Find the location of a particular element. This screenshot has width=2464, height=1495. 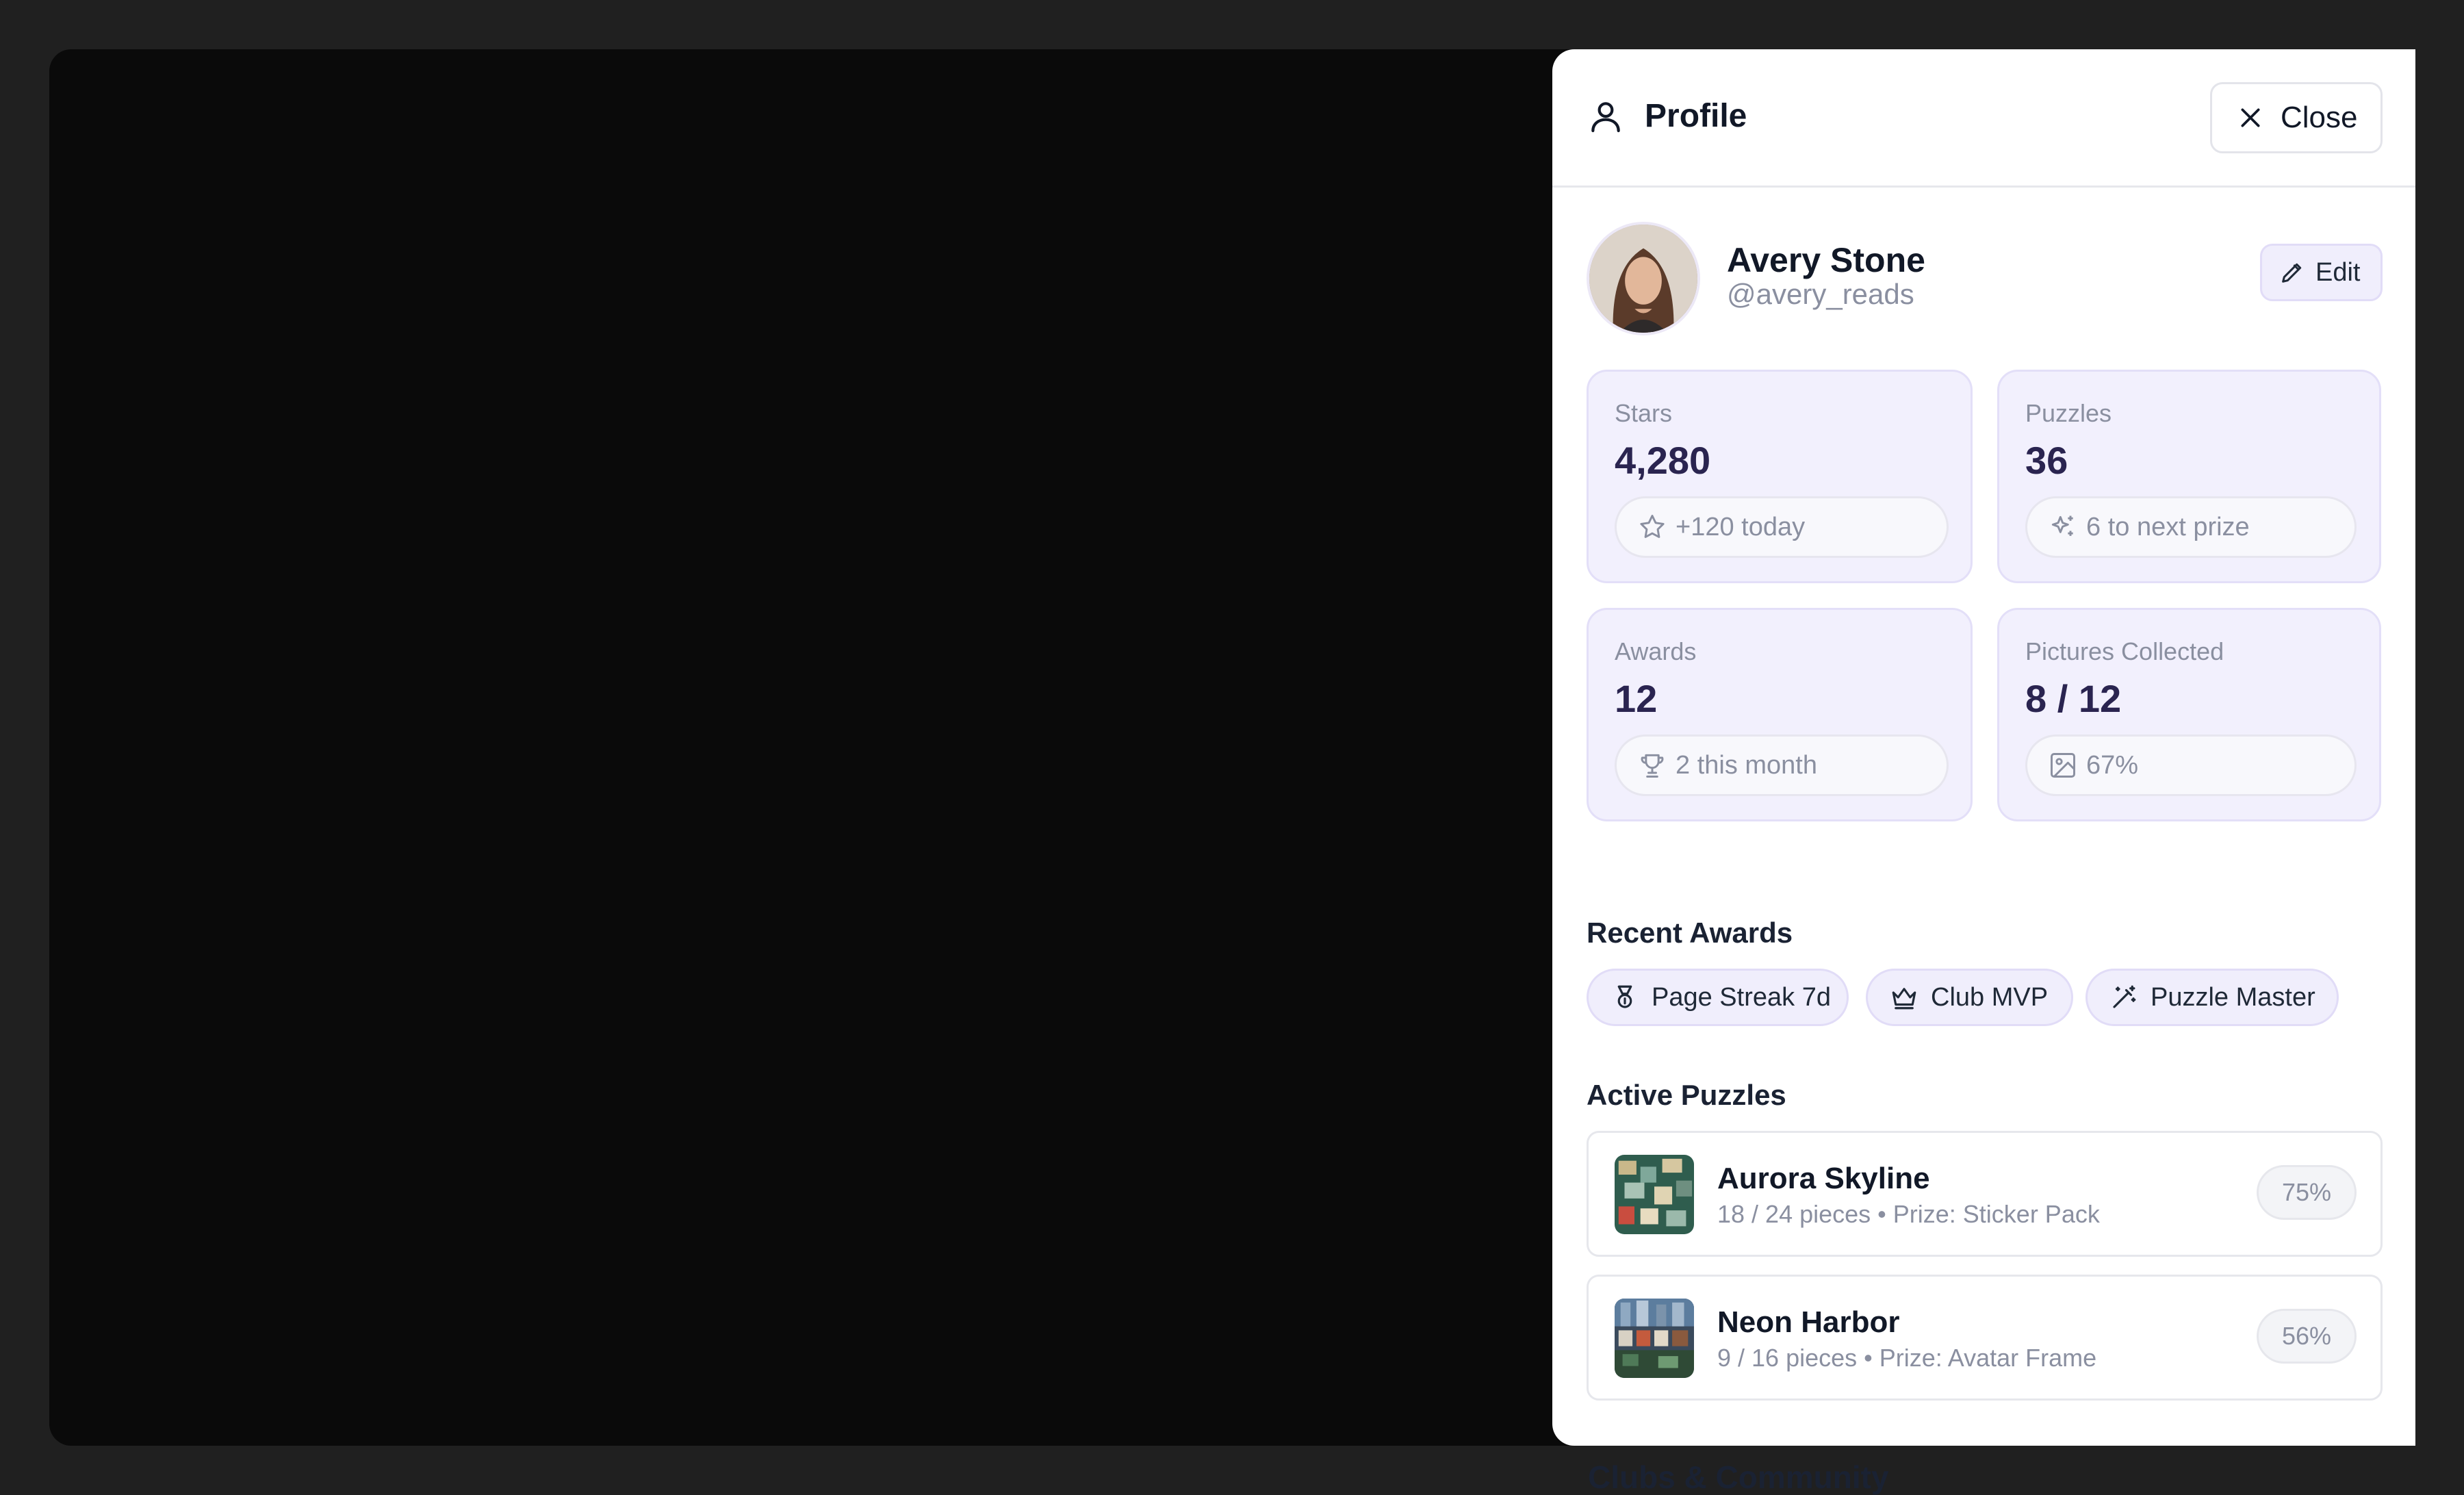

award-label: Page Streak 7d is located at coordinates (1741, 997).